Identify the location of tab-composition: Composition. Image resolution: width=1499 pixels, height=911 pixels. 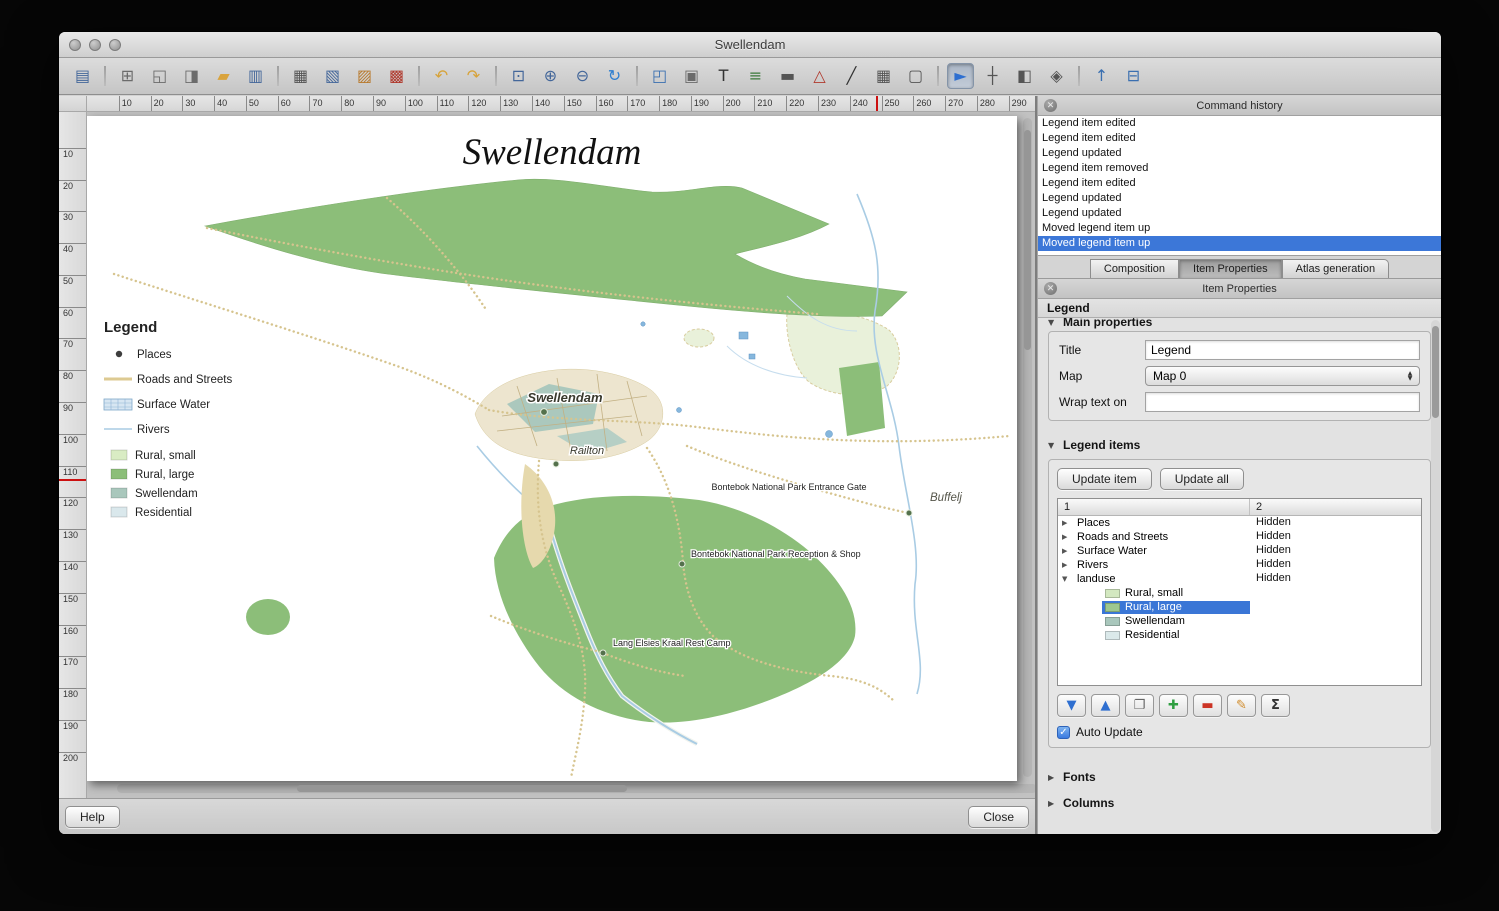
(1134, 268).